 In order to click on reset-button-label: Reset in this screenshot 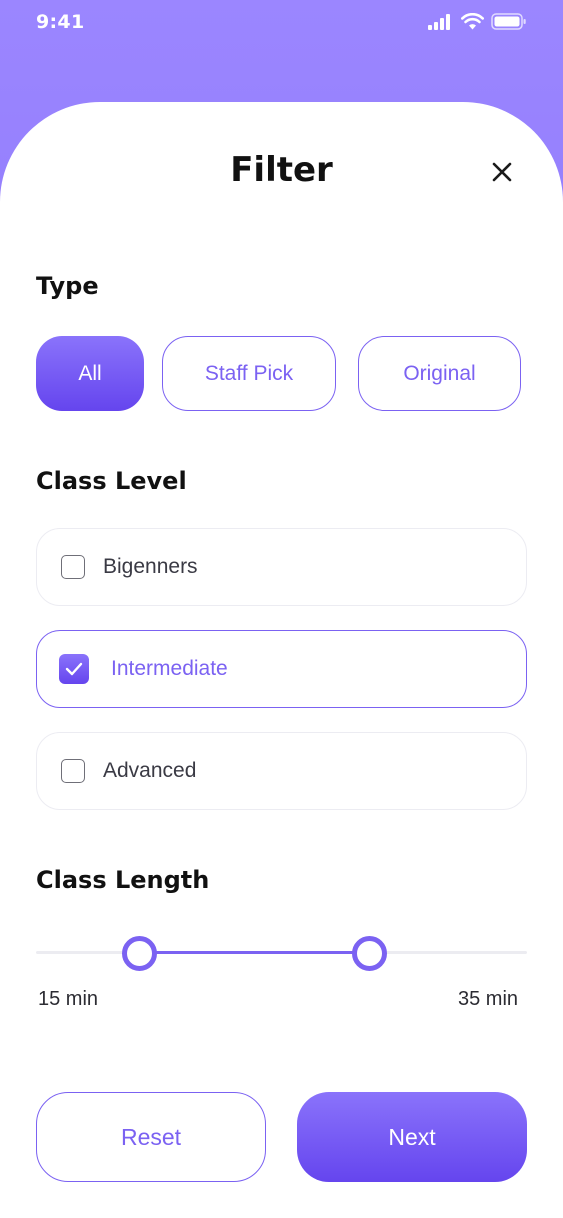, I will do `click(151, 1136)`.